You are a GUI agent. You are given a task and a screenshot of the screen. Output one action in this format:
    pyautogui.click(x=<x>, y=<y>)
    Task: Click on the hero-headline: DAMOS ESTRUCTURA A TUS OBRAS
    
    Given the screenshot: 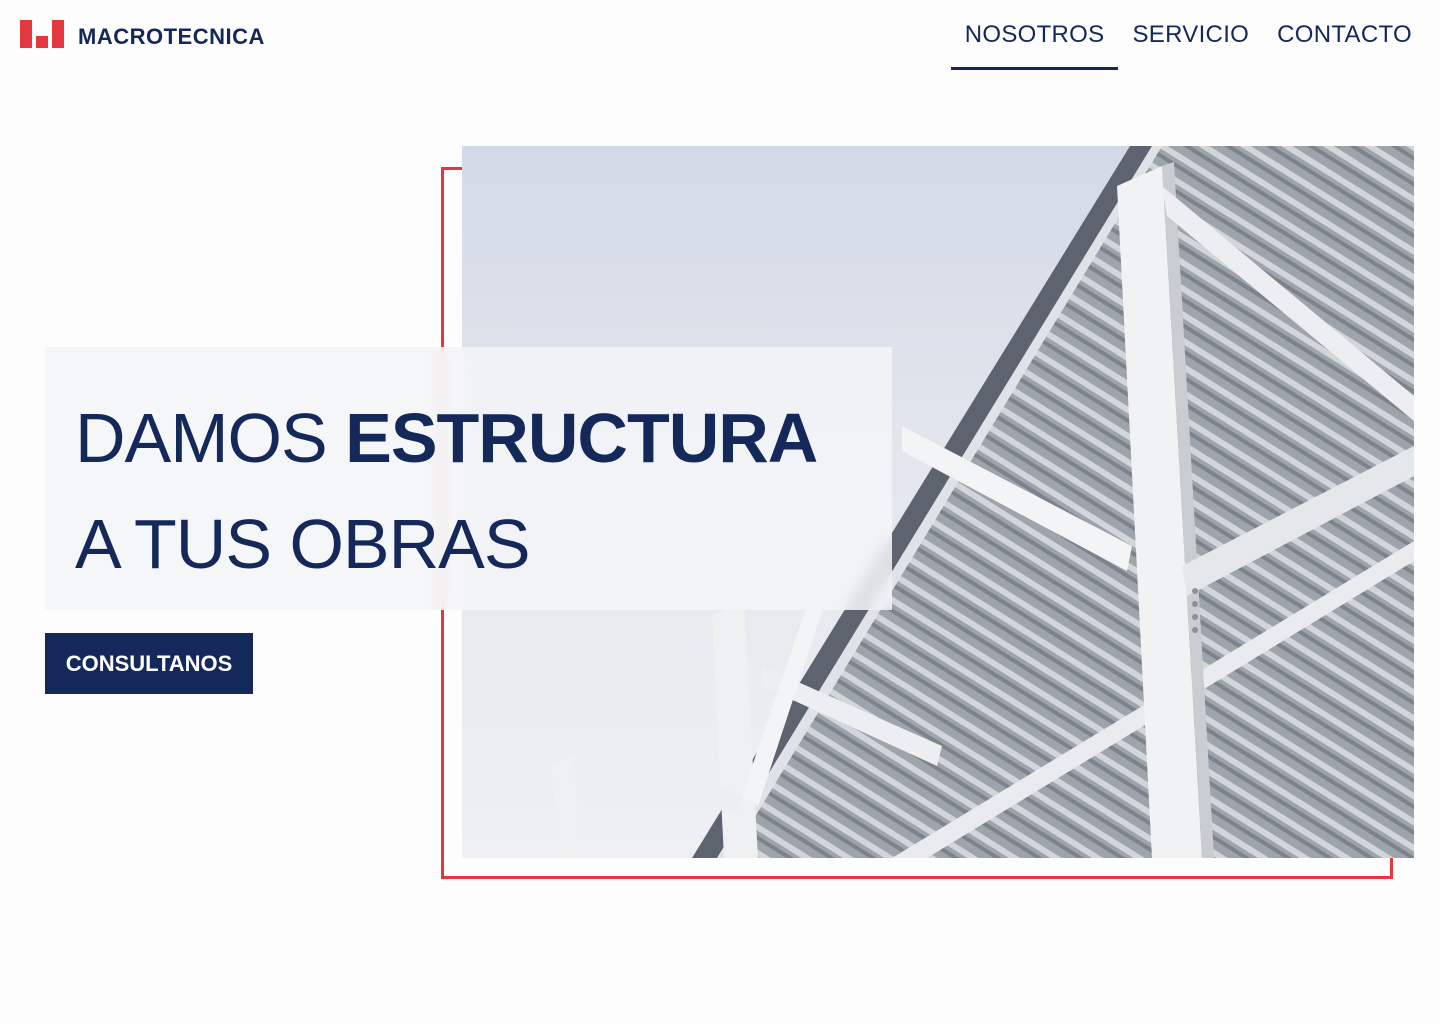 What is the action you would take?
    pyautogui.click(x=446, y=491)
    